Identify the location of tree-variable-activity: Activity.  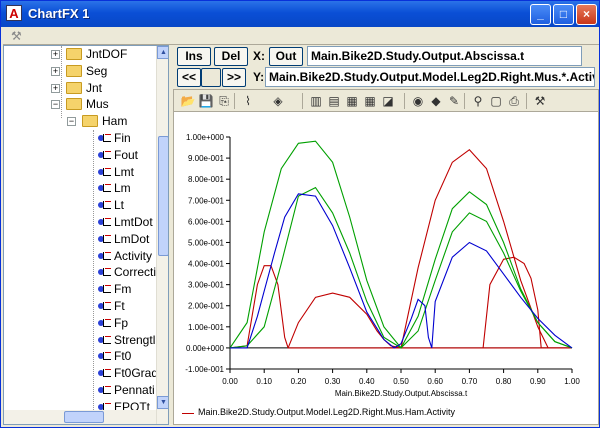
(79, 256).